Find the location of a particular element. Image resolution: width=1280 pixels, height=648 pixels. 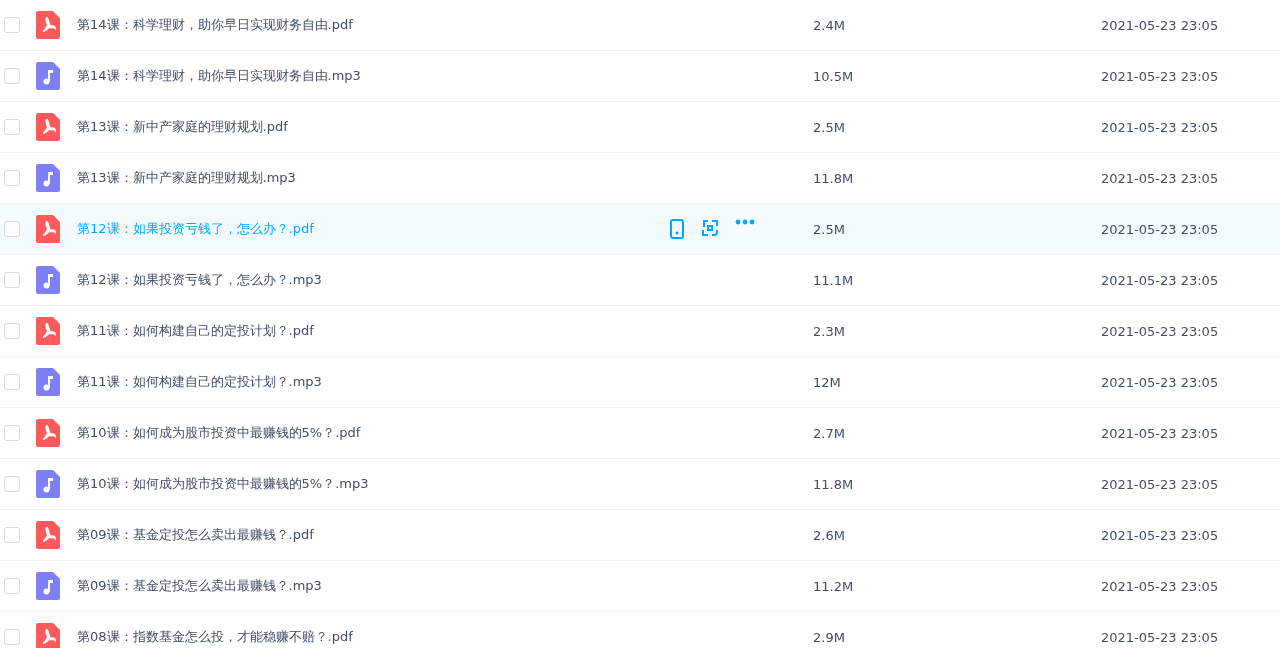

file-name: 第13课：新中产家庭的理财规划.pdf is located at coordinates (182, 127).